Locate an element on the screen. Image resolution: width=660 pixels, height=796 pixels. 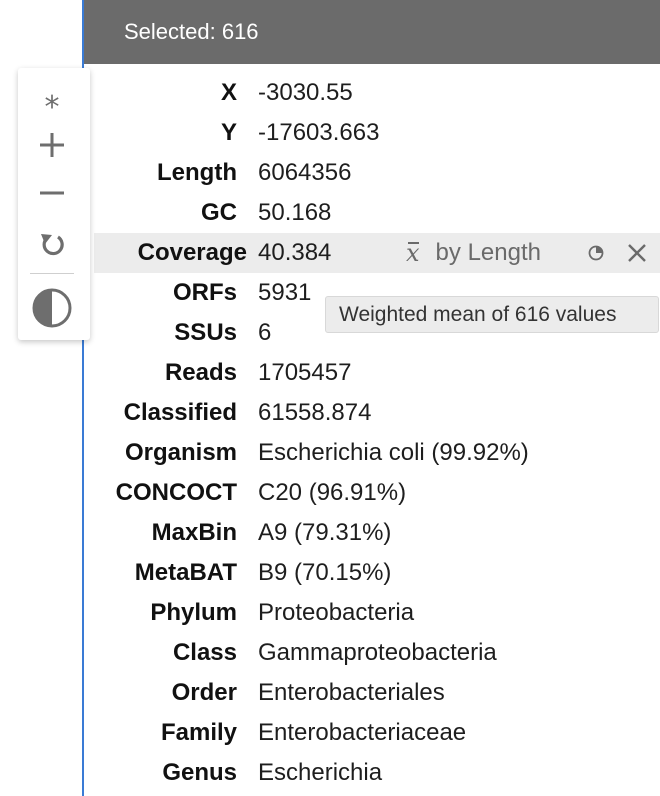
property-label: Y is located at coordinates (228, 132).